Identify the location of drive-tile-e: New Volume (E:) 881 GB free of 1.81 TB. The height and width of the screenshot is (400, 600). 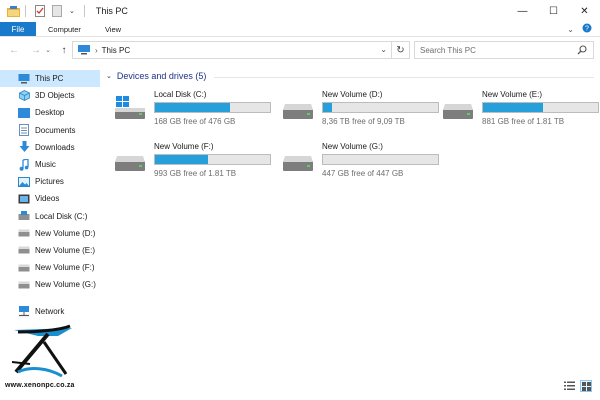
(521, 112).